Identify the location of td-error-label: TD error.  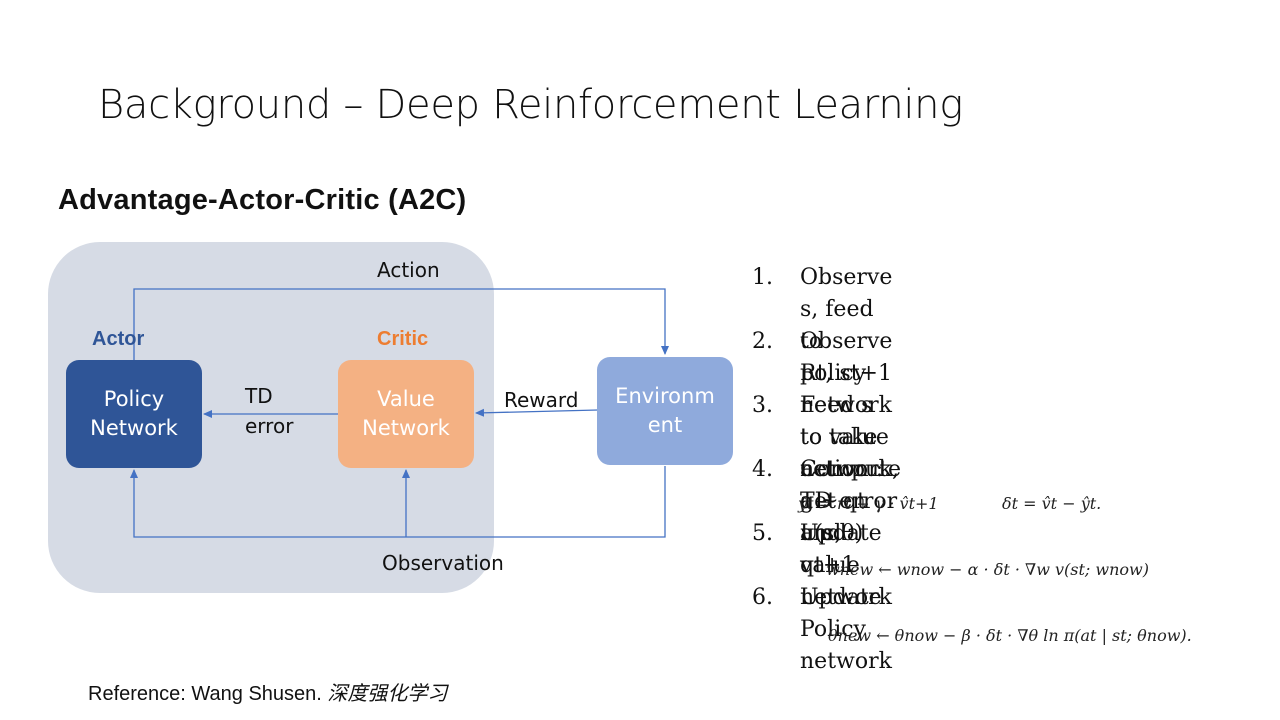
(269, 411).